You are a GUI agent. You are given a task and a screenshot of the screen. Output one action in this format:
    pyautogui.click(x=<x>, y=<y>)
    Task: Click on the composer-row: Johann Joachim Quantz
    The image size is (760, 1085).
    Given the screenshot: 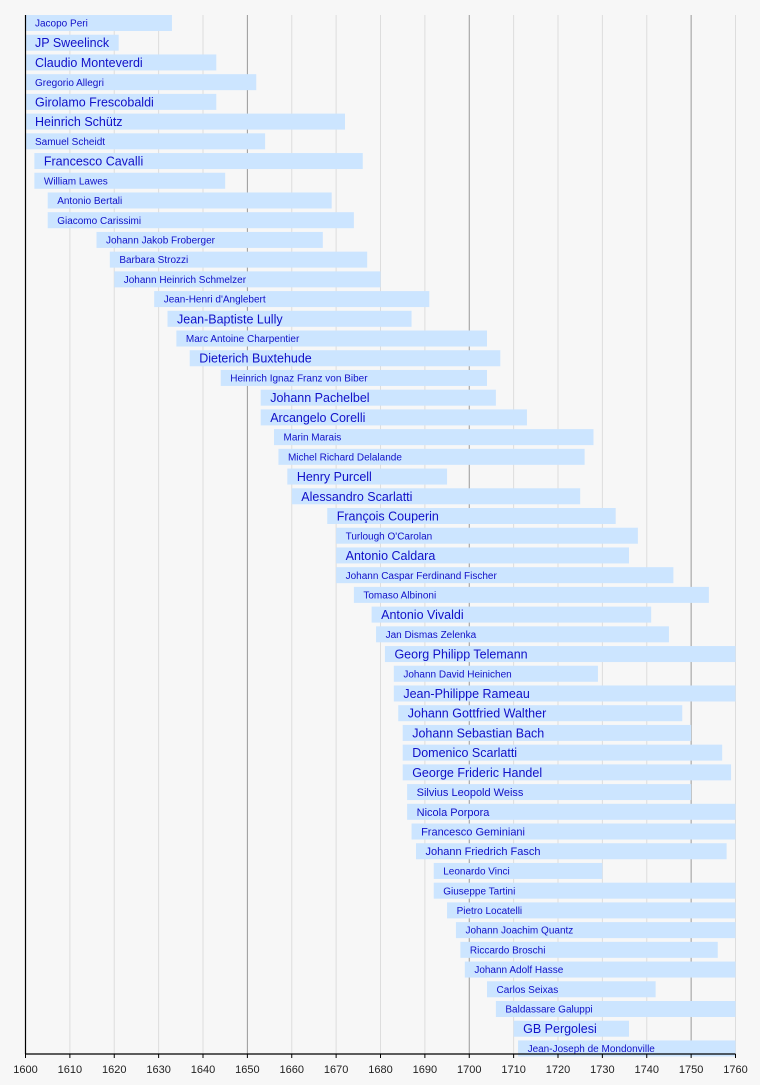 What is the action you would take?
    pyautogui.click(x=595, y=930)
    